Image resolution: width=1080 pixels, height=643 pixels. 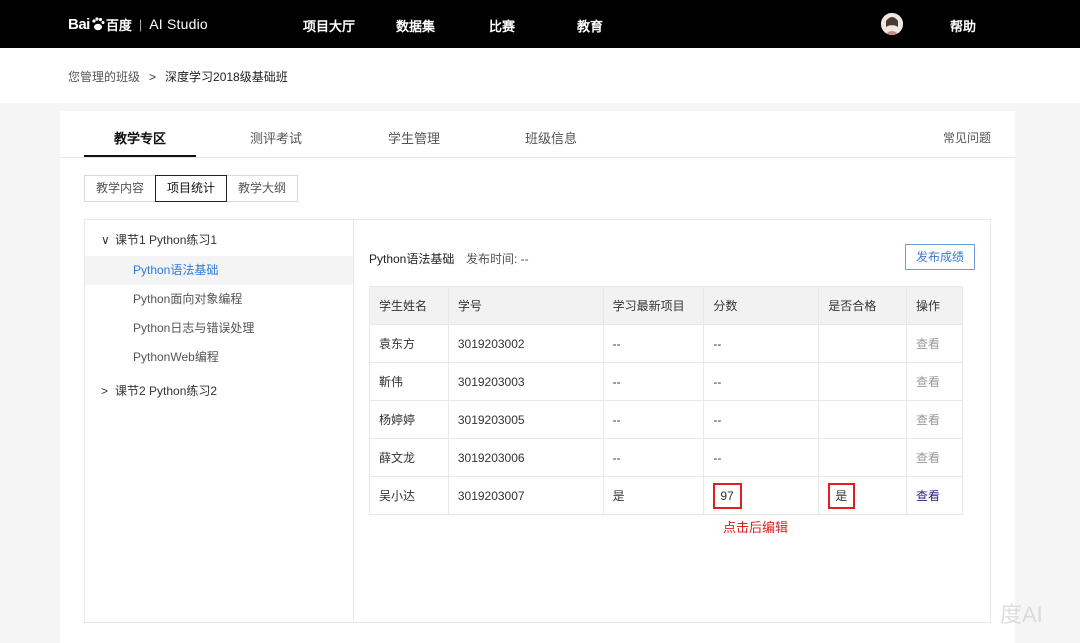 I want to click on breadcrumb-arrow-icon: >, so click(x=153, y=77).